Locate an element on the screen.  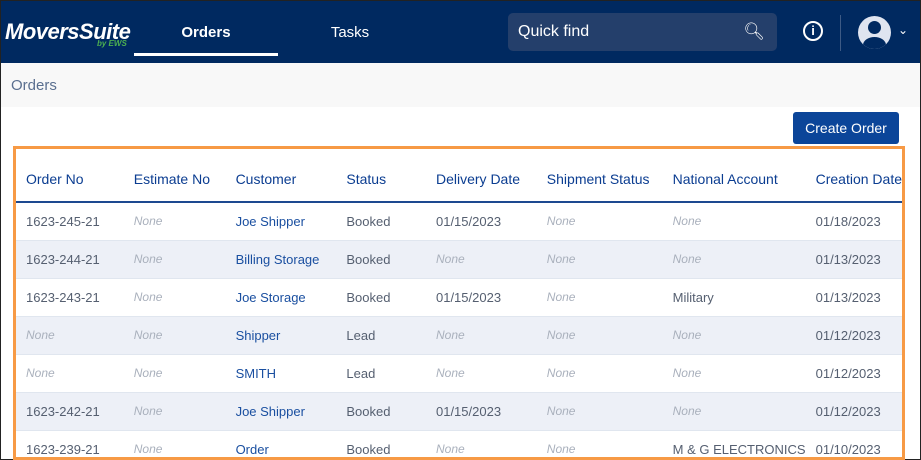
search-icon: 🔍︎ is located at coordinates (754, 32).